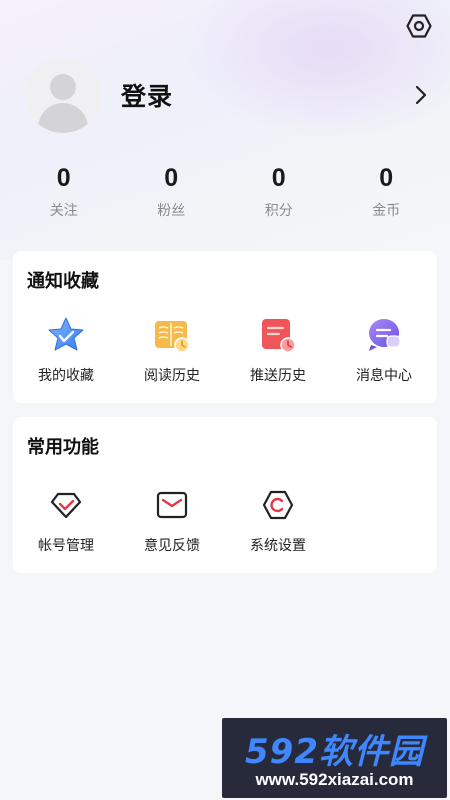  What do you see at coordinates (278, 335) in the screenshot?
I see `push-history-icon` at bounding box center [278, 335].